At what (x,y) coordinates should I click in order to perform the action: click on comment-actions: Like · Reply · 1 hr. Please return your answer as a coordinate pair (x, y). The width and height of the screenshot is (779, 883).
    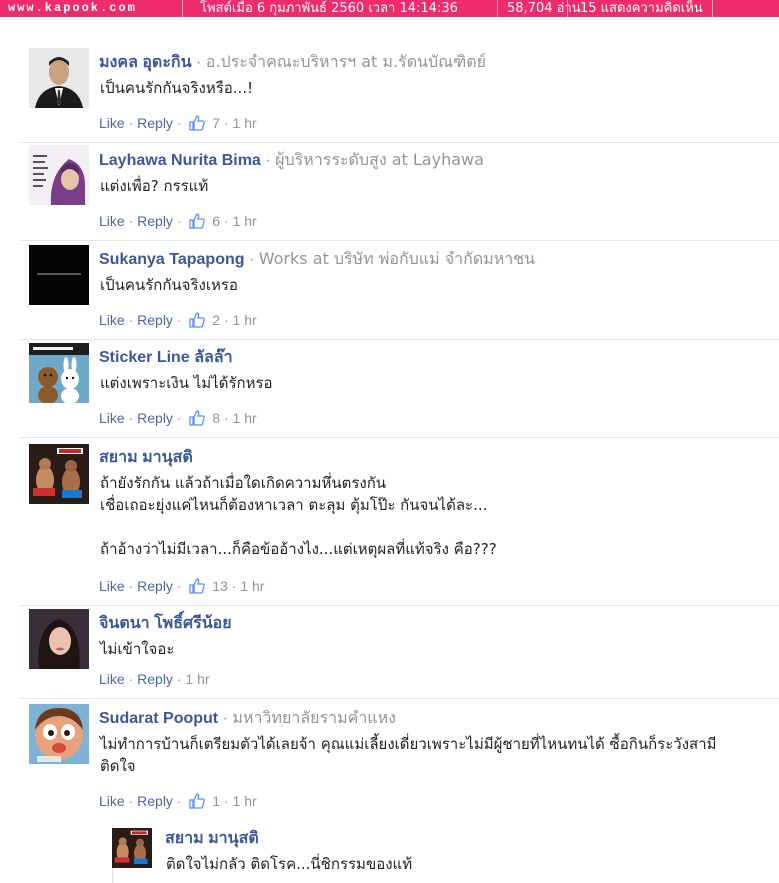
    Looking at the image, I should click on (154, 679).